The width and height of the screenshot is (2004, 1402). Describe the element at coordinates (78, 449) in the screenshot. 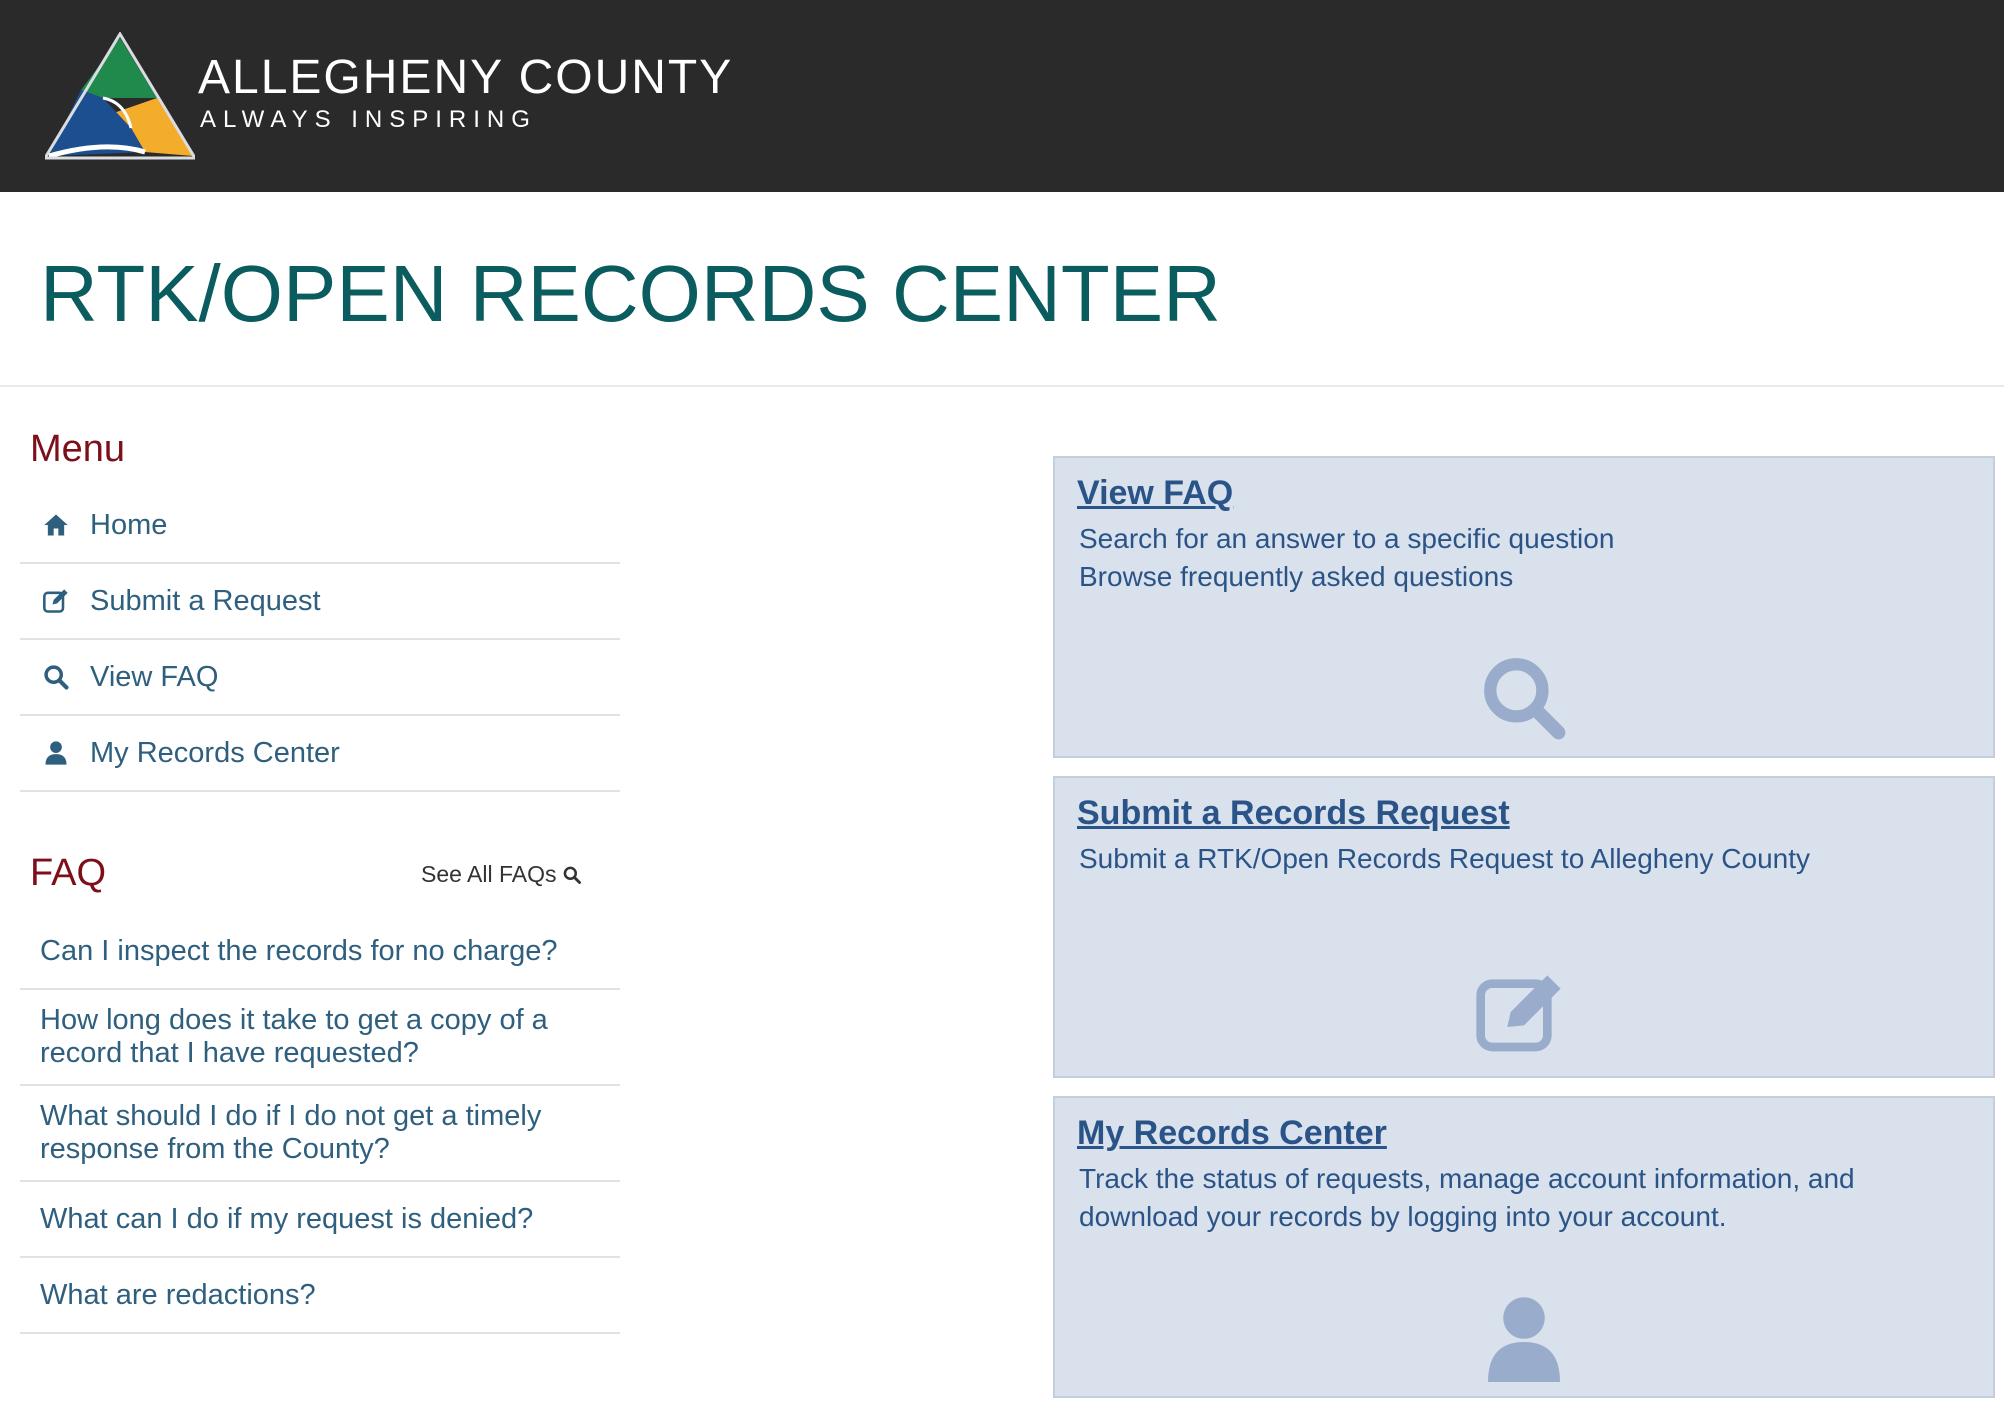

I see `menu-heading: Menu` at that location.